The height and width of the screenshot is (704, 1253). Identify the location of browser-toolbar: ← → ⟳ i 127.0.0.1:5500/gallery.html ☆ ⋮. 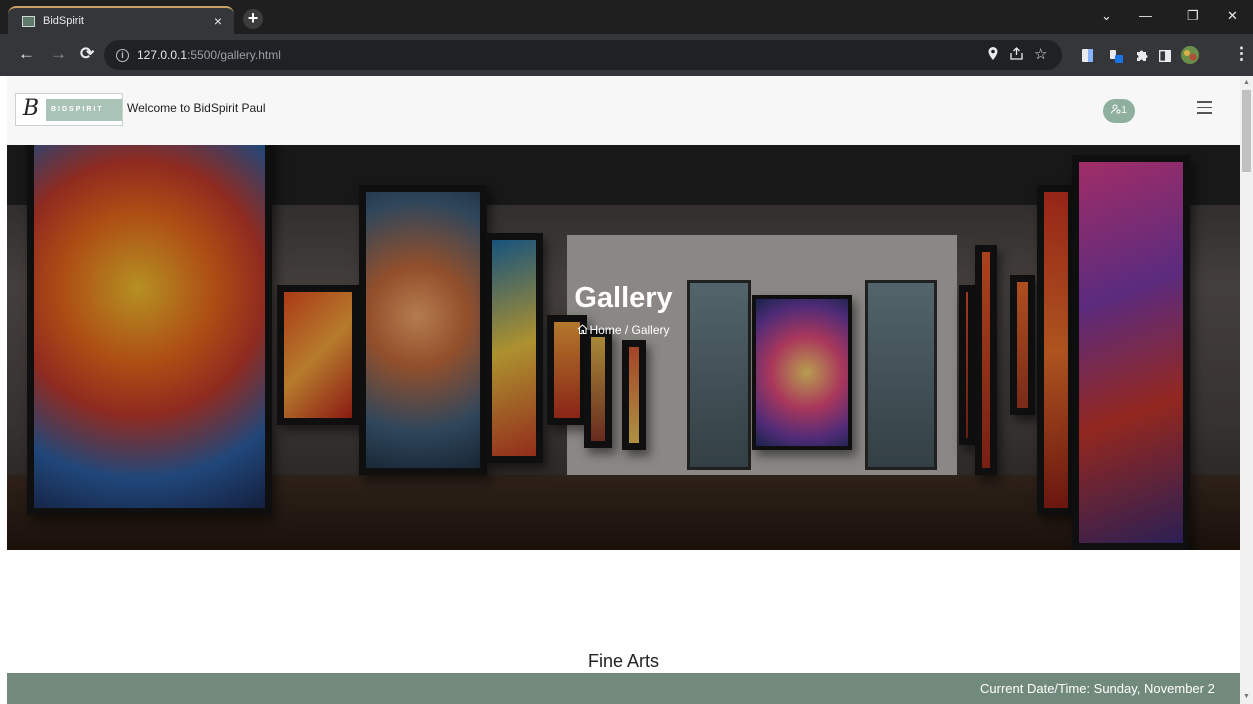
(626, 55).